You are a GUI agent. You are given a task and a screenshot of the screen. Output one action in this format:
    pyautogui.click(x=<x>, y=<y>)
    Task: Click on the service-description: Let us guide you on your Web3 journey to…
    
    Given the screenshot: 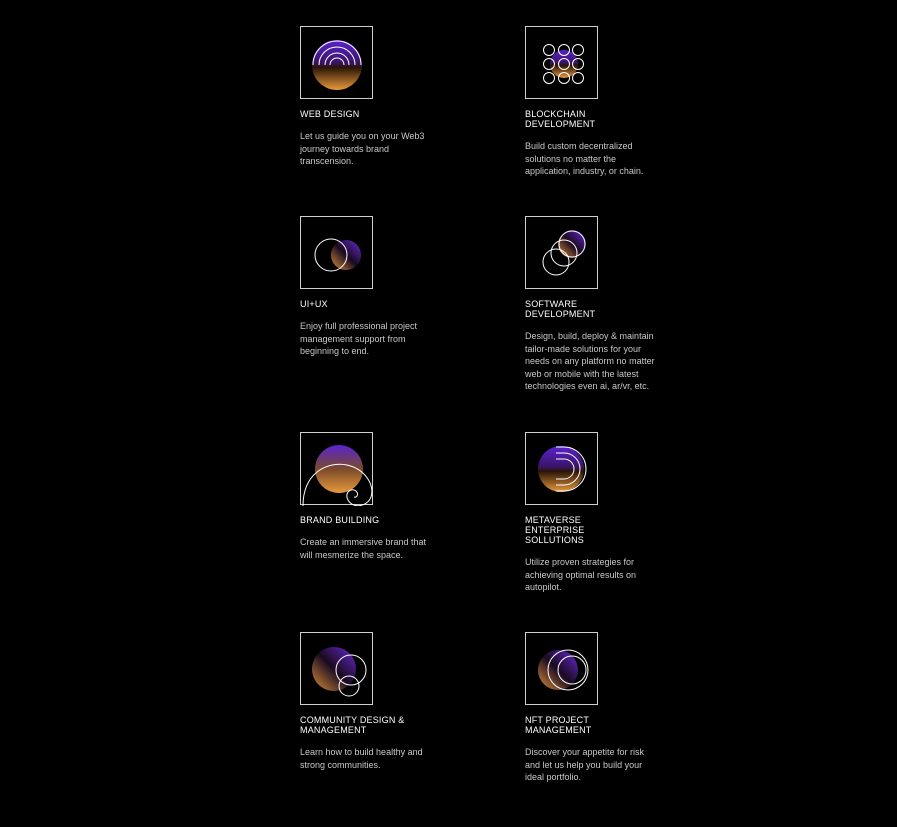 What is the action you would take?
    pyautogui.click(x=362, y=148)
    